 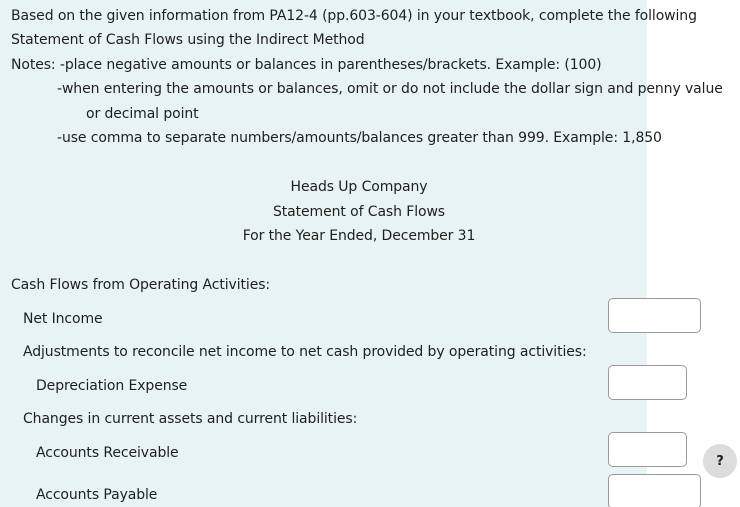 I want to click on accounts-payable-label: Accounts Payable, so click(x=97, y=495).